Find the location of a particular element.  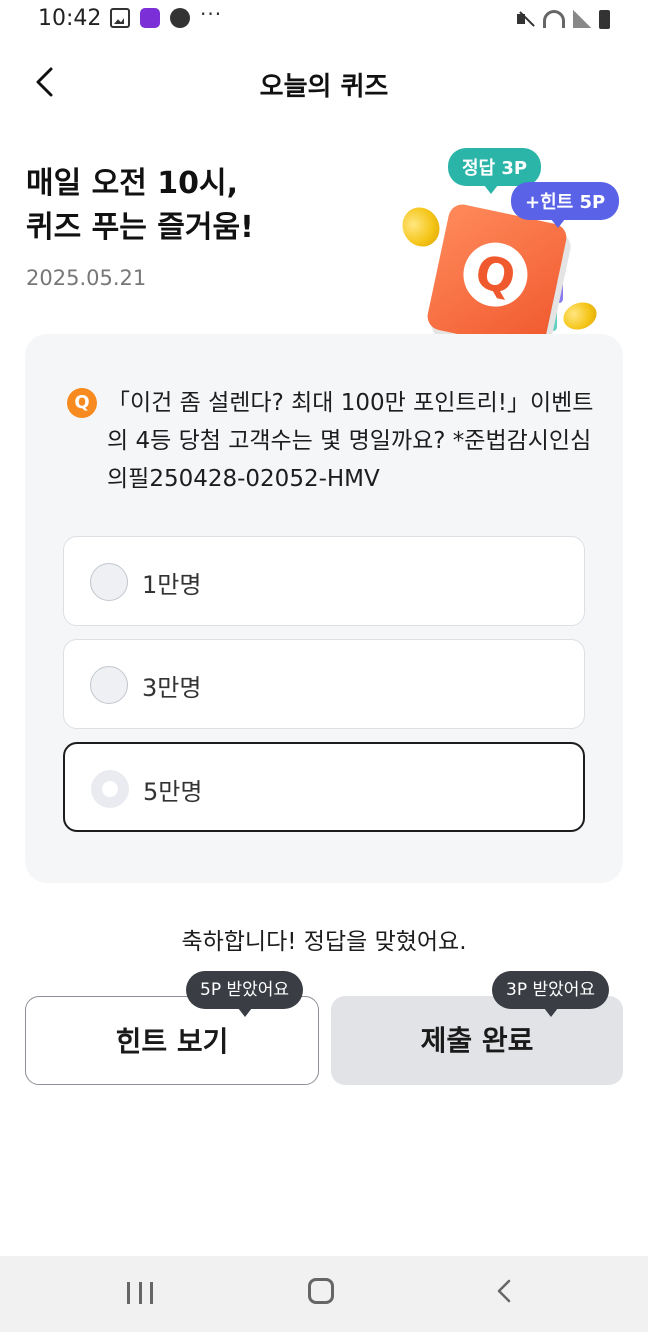

system-back-button is located at coordinates (505, 1291).